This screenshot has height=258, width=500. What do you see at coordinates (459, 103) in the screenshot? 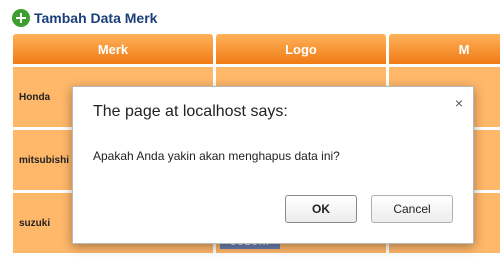
I see `close-icon: ×` at bounding box center [459, 103].